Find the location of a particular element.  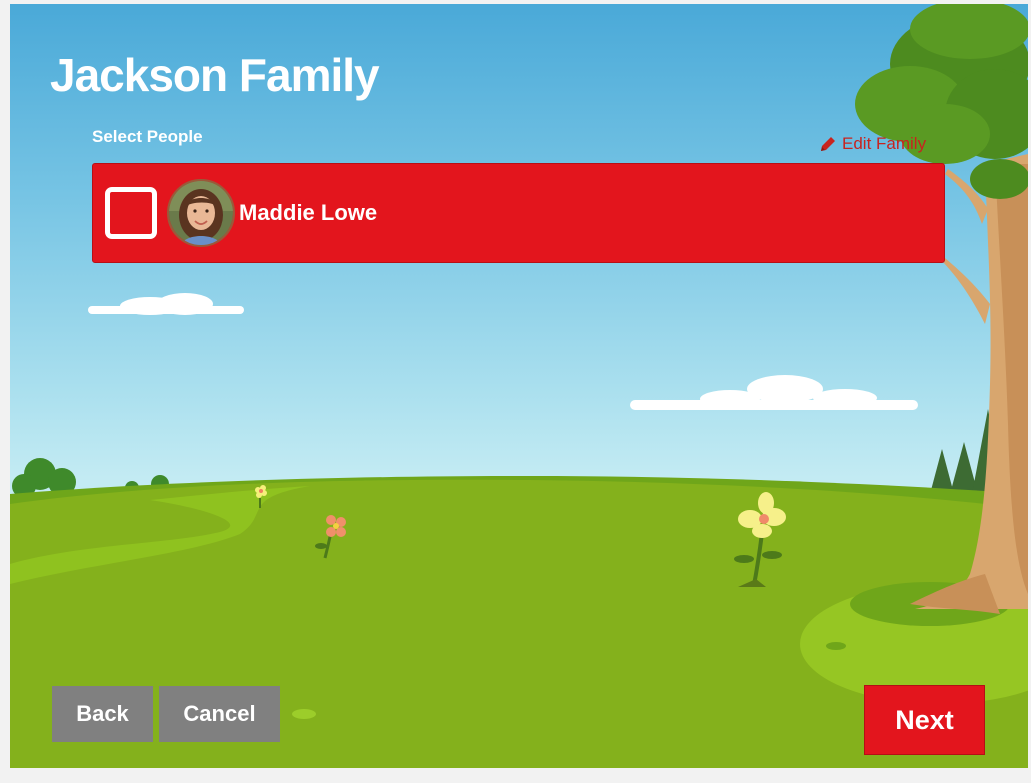

avatar is located at coordinates (201, 213).